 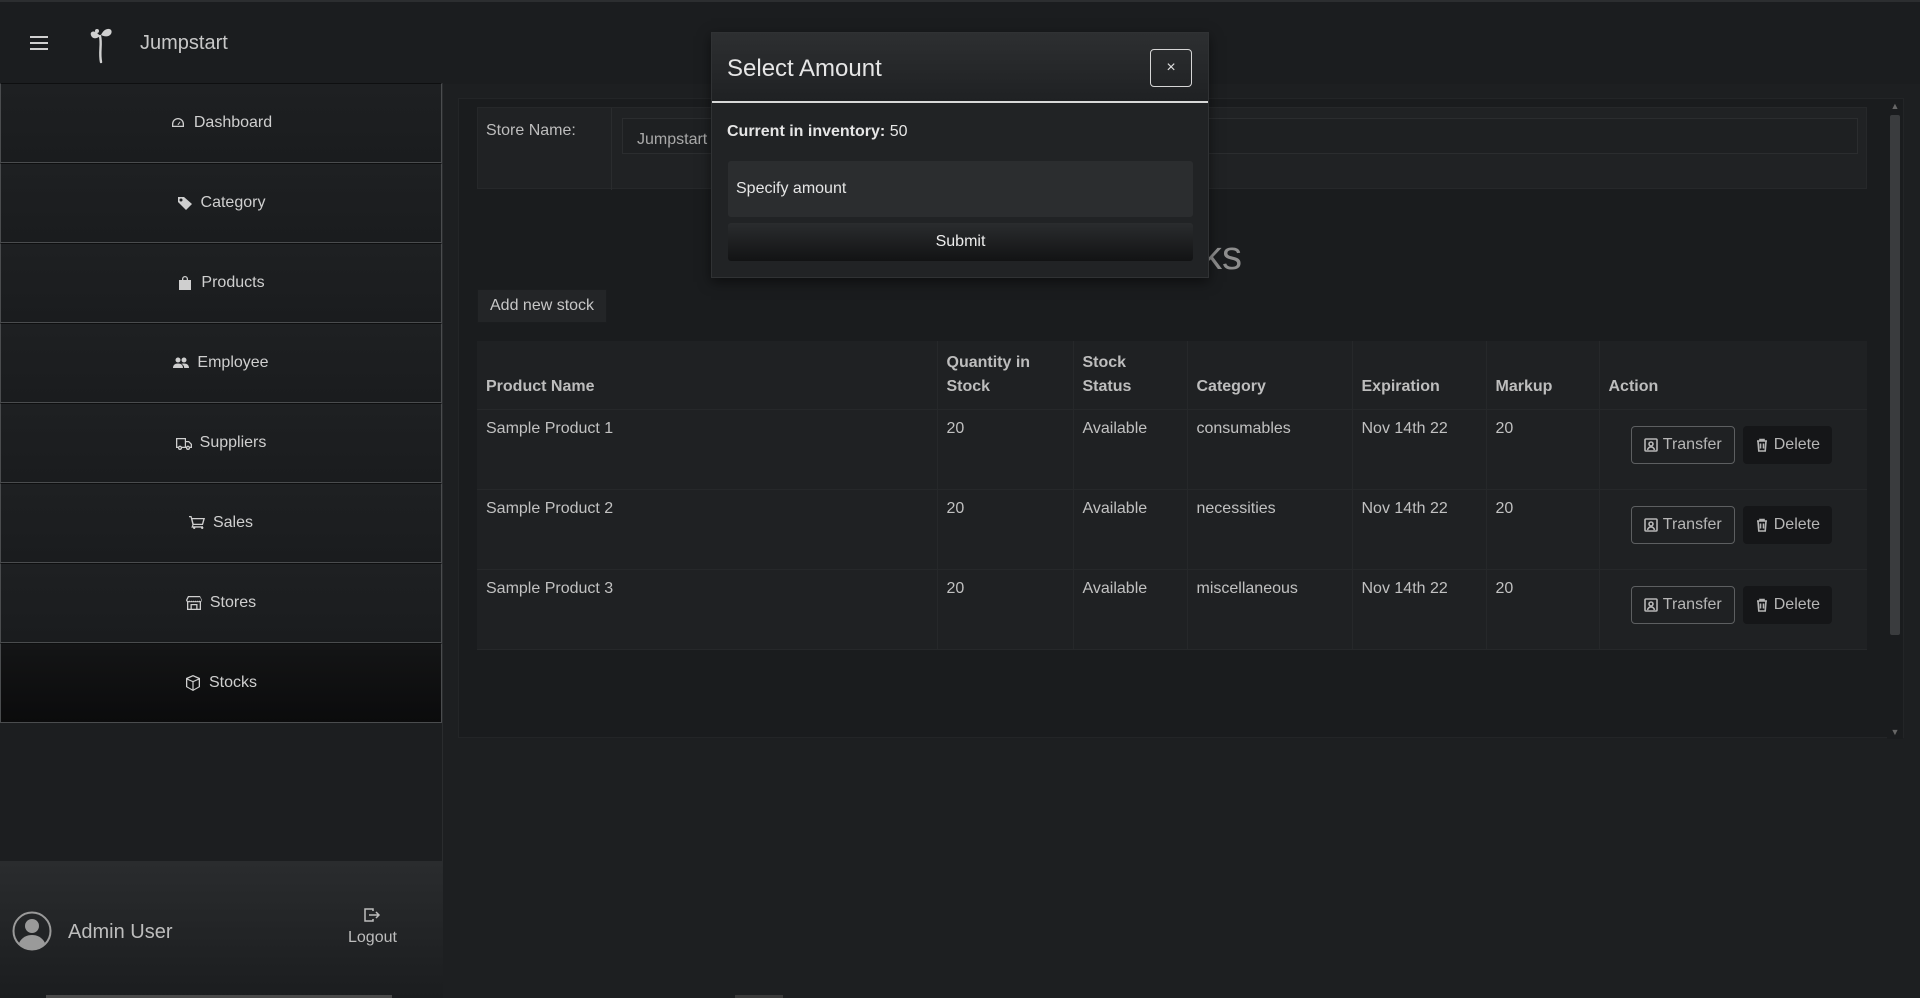 What do you see at coordinates (611, 149) in the screenshot?
I see `divider` at bounding box center [611, 149].